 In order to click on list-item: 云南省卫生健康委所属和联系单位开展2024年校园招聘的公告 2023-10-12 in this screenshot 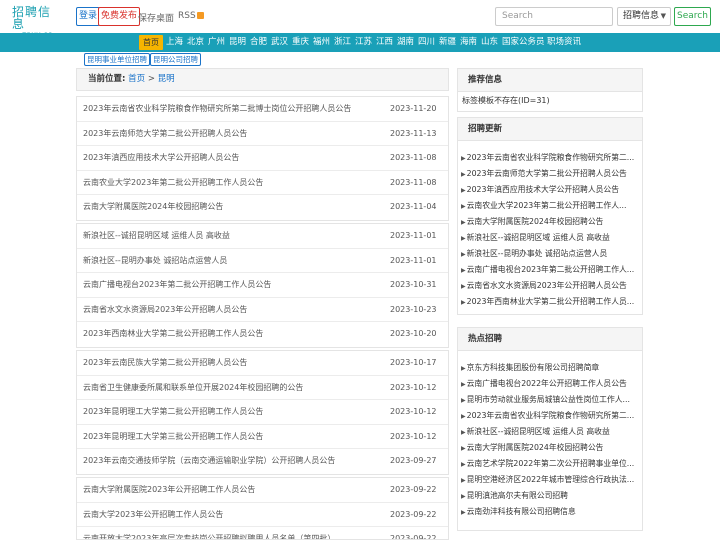, I will do `click(262, 388)`.